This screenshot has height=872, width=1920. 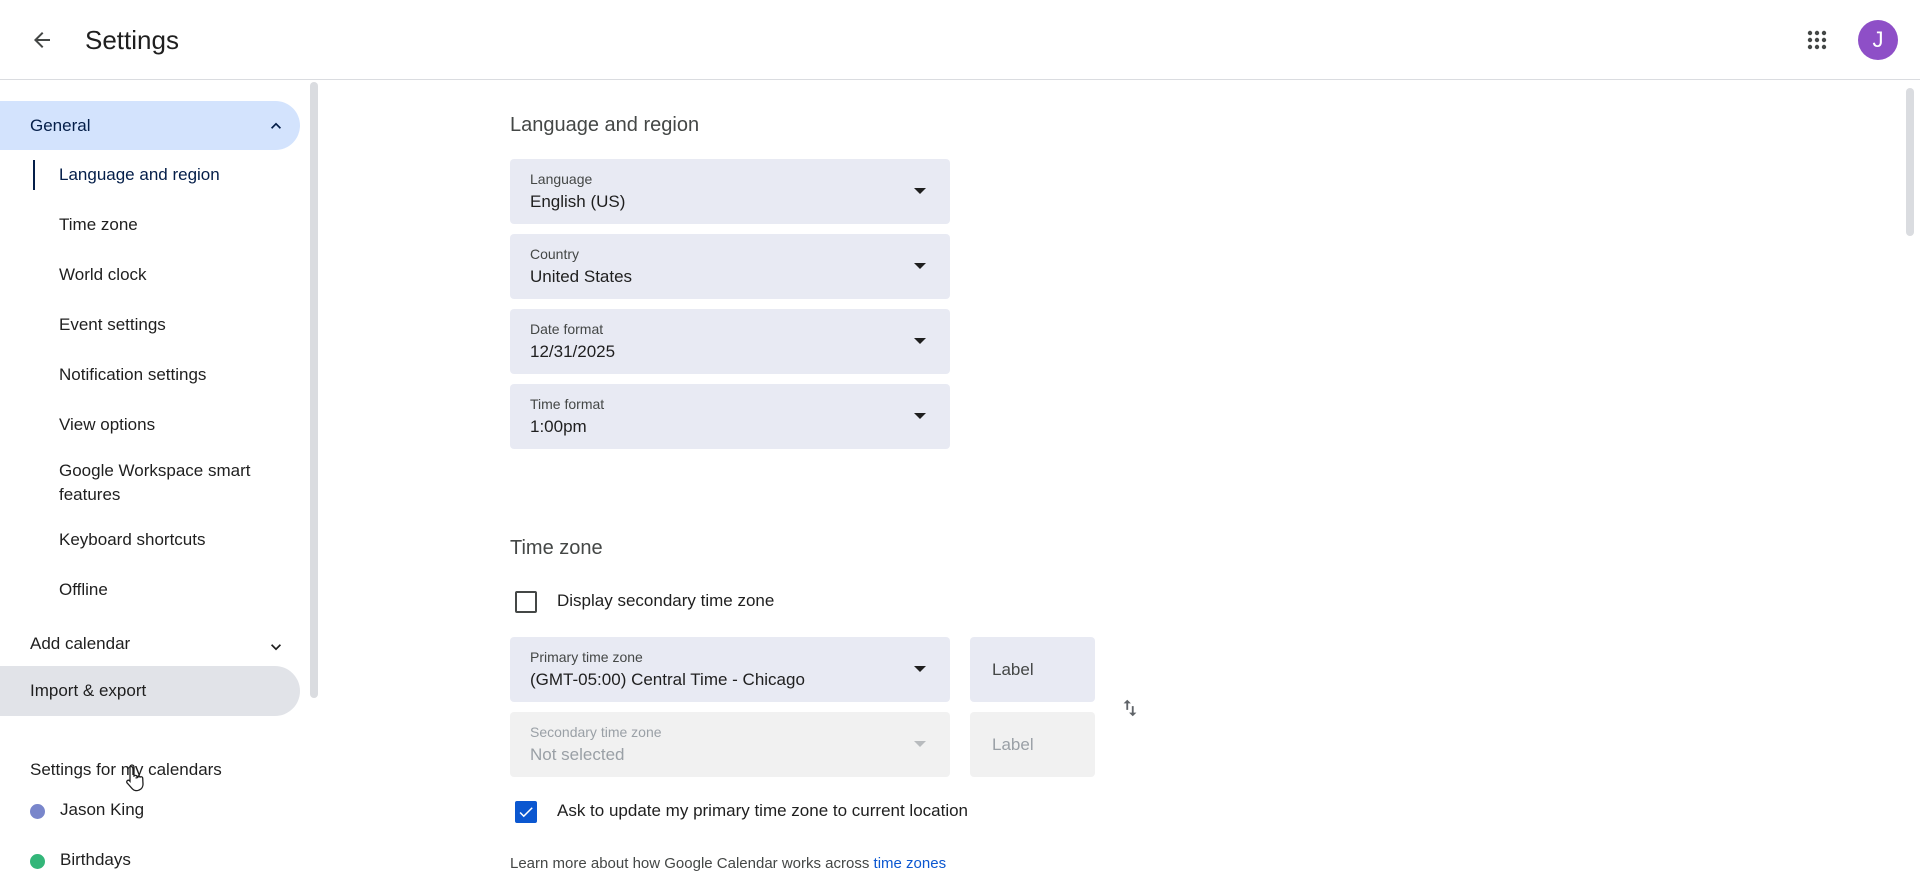 What do you see at coordinates (665, 601) in the screenshot?
I see `display-secondary-tz-label: Display secondary time zone` at bounding box center [665, 601].